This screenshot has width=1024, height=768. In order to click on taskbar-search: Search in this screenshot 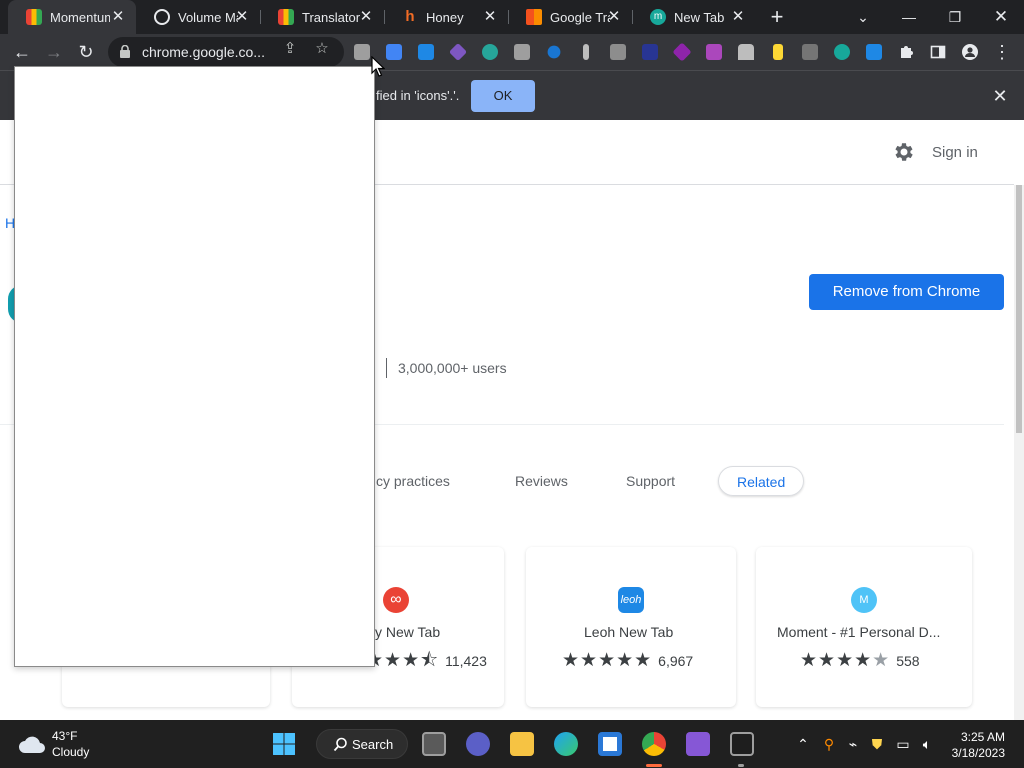, I will do `click(362, 744)`.